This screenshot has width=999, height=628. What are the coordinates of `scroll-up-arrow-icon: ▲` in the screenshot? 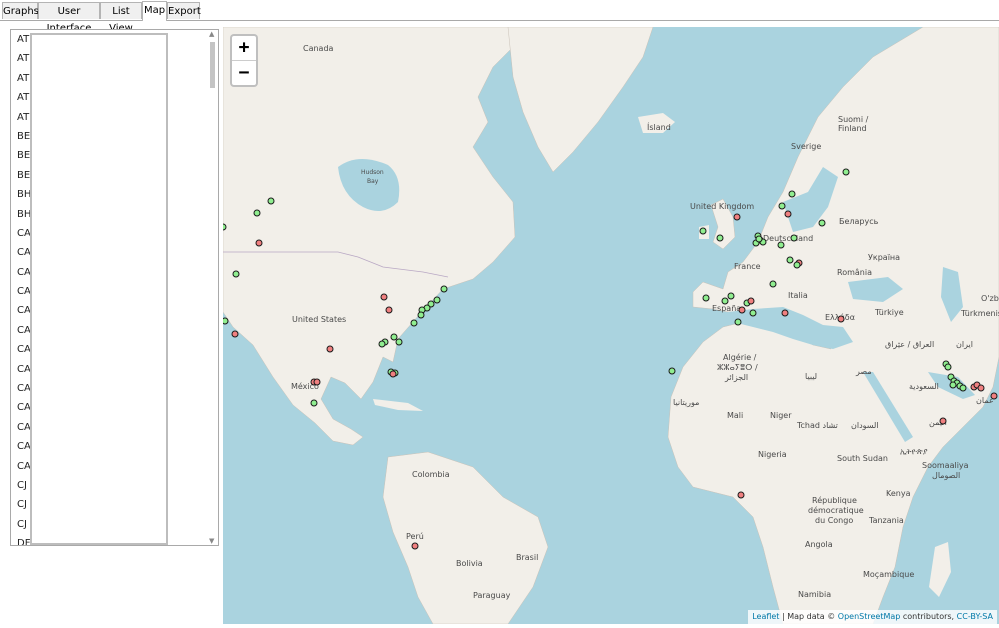 It's located at (211, 34).